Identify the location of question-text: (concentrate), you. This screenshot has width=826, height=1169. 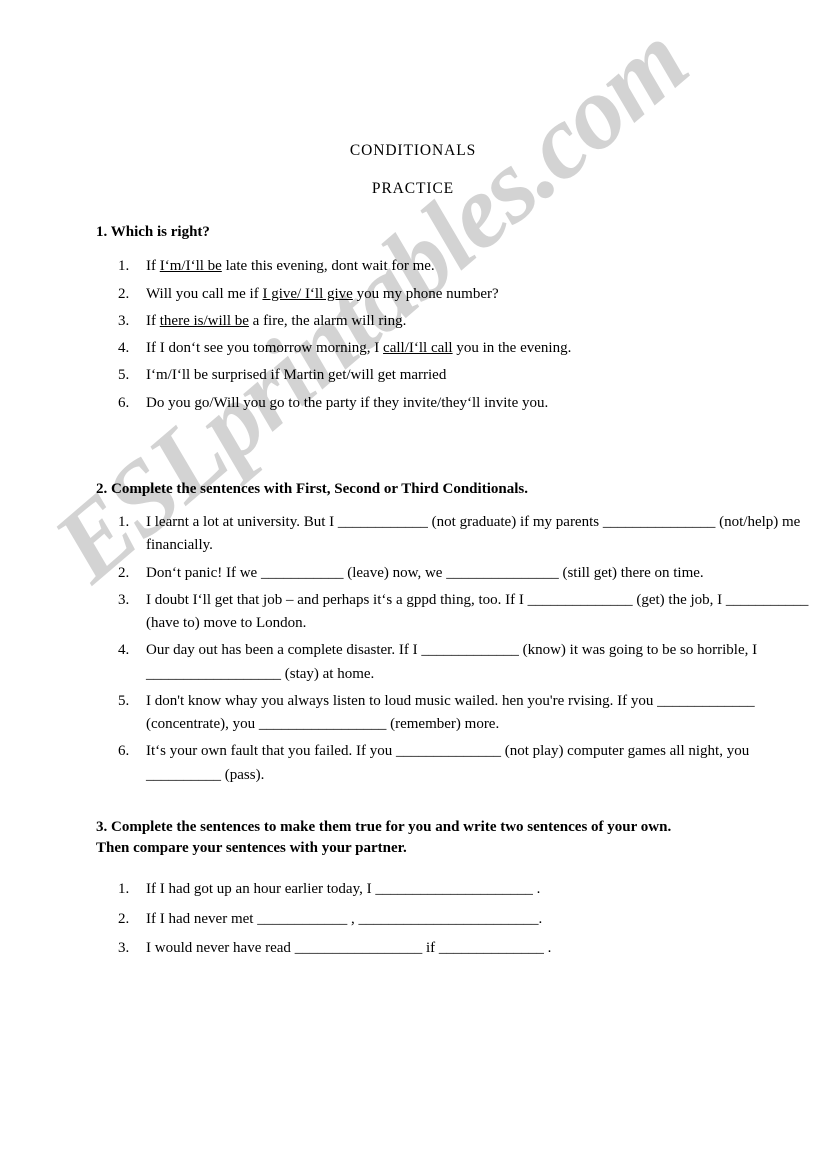
(202, 724).